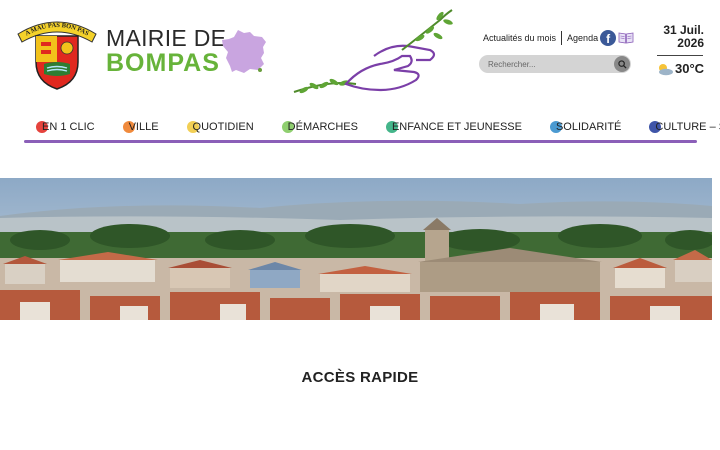  Describe the element at coordinates (626, 38) in the screenshot. I see `book-icon` at that location.